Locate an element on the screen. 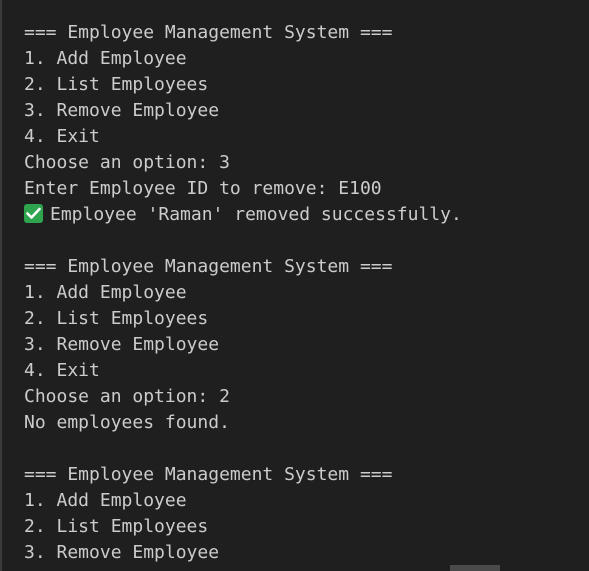 Image resolution: width=589 pixels, height=571 pixels. success-message-text: Employee 'Raman' removed successfully. is located at coordinates (256, 214).